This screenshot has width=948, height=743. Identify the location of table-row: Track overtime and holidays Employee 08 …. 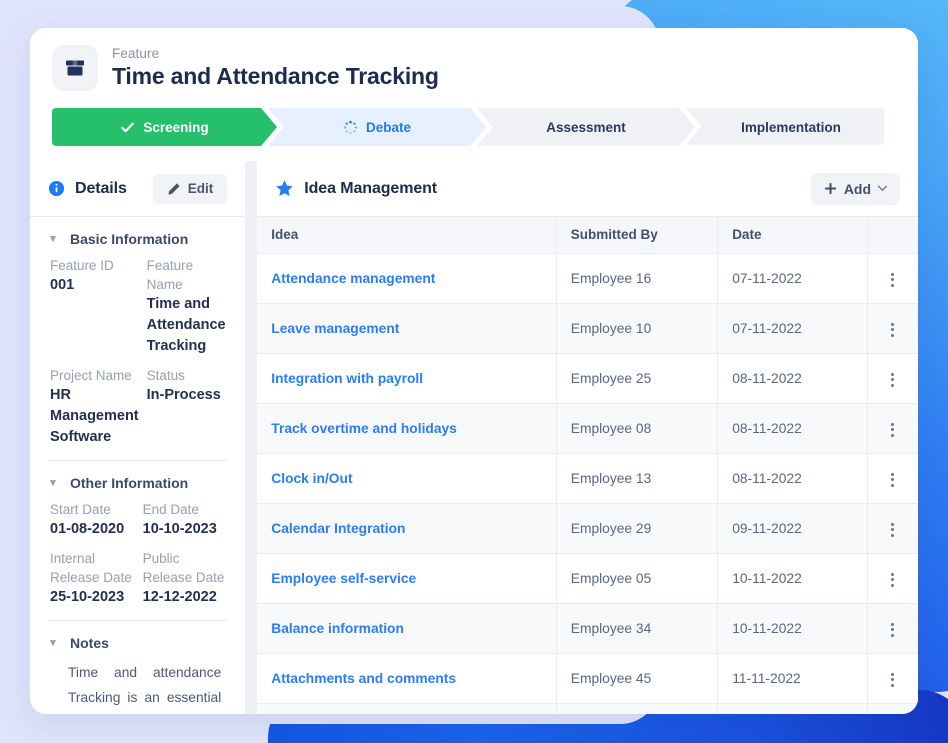
(587, 428).